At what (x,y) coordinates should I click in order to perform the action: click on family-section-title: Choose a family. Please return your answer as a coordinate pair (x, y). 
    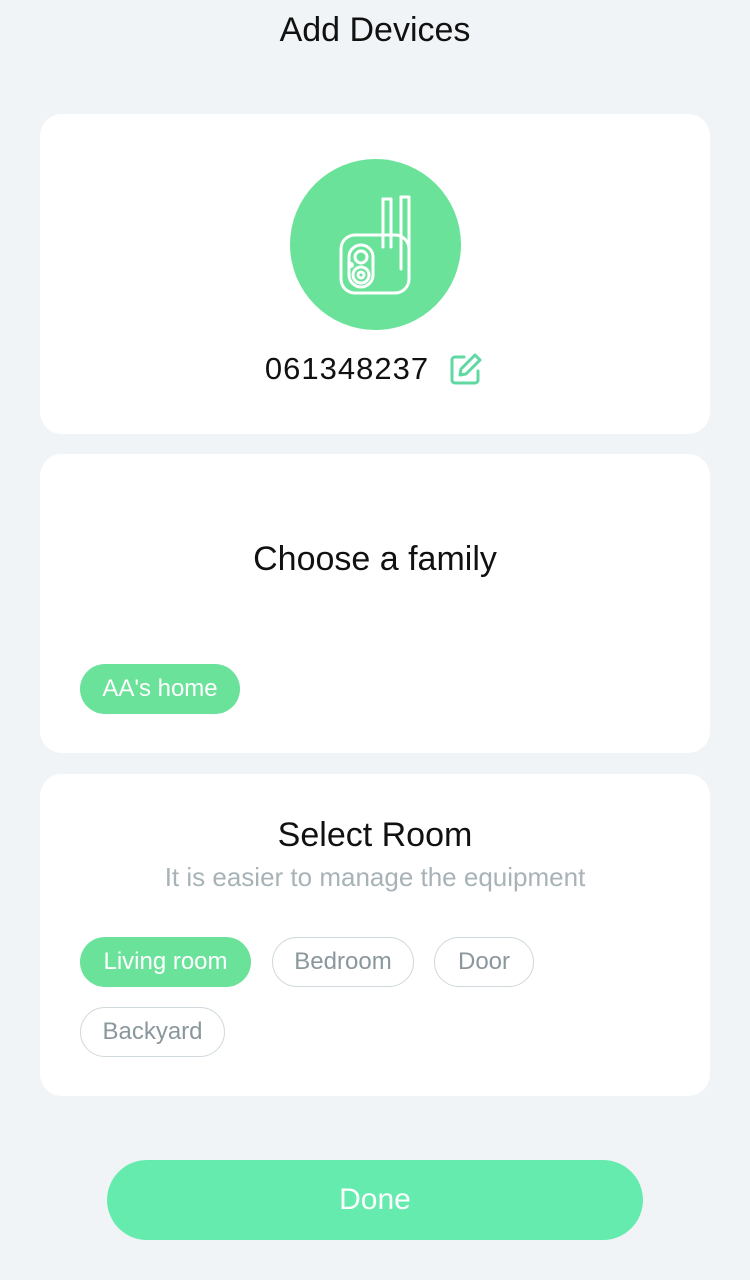
    Looking at the image, I should click on (375, 559).